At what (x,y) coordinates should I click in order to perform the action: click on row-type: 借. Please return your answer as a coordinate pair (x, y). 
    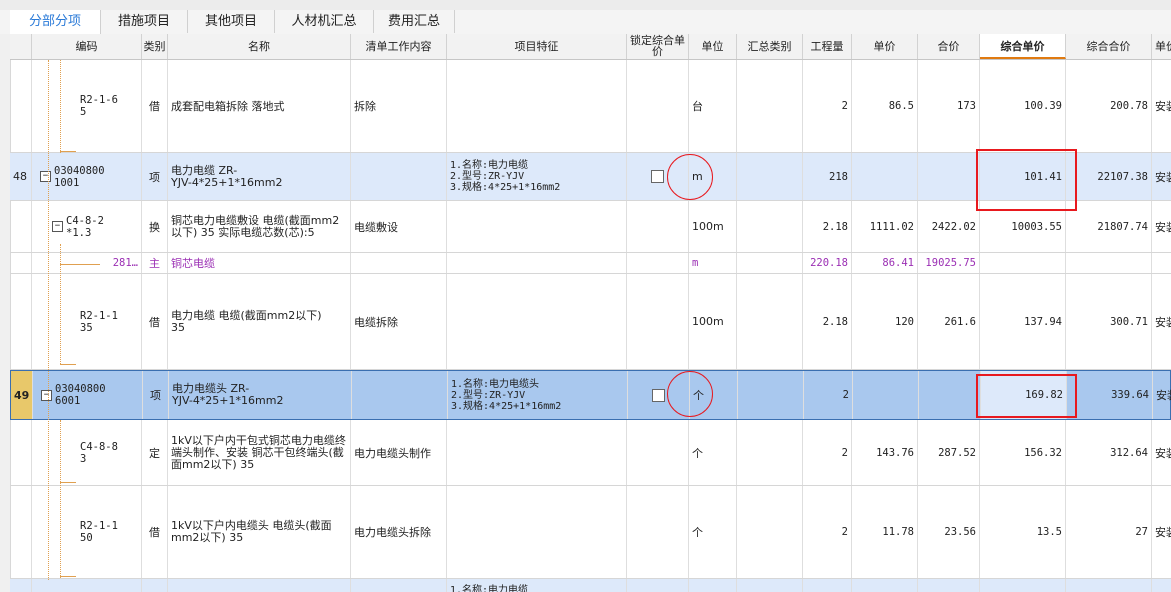
    Looking at the image, I should click on (155, 532).